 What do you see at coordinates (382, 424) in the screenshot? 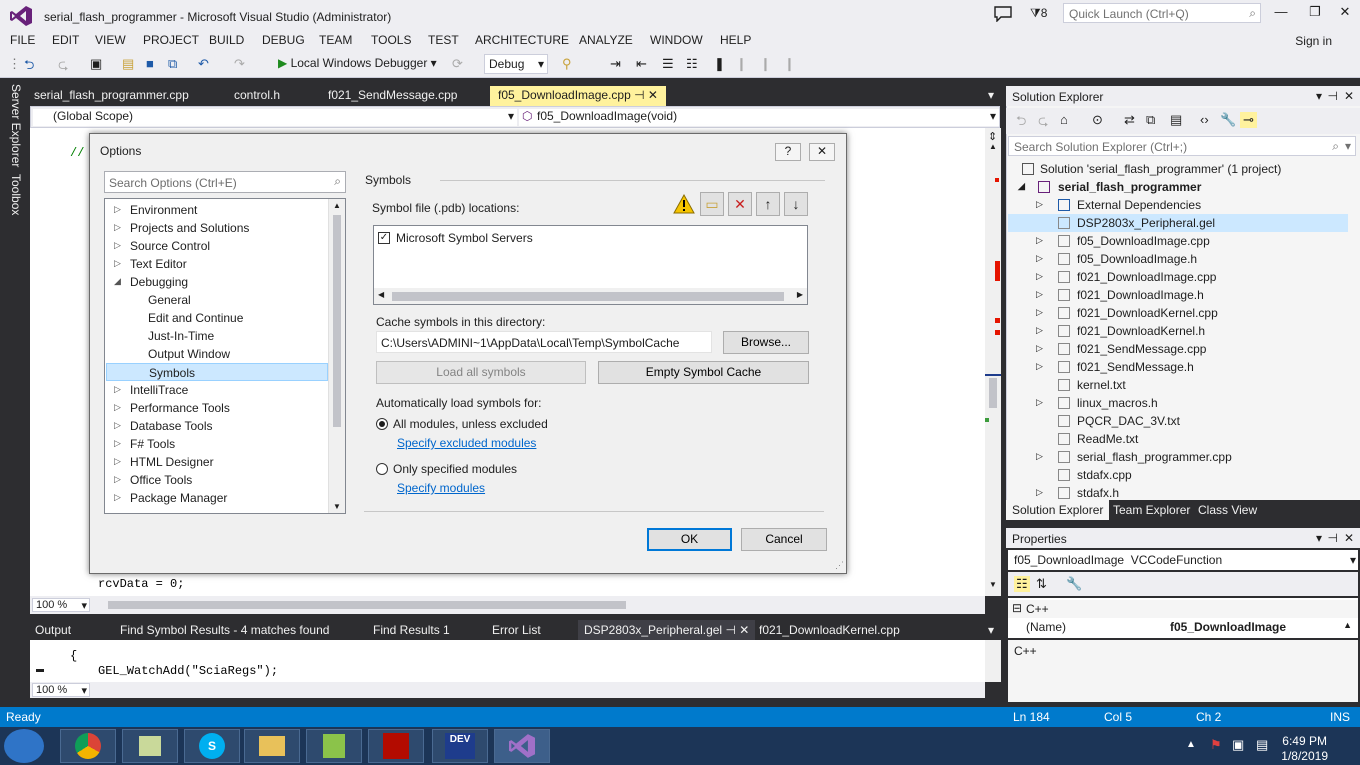
I see `radio-all-modules` at bounding box center [382, 424].